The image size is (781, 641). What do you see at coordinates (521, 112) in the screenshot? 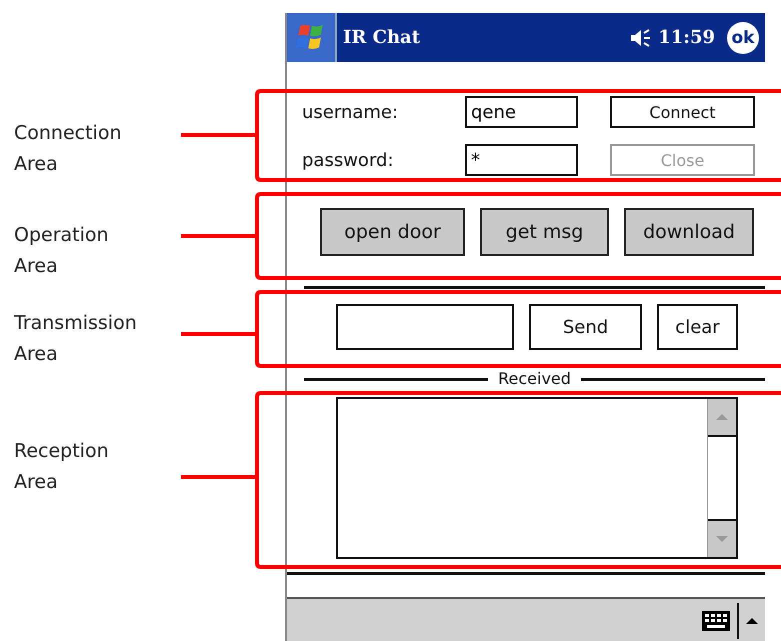
I see `text-field: qene` at bounding box center [521, 112].